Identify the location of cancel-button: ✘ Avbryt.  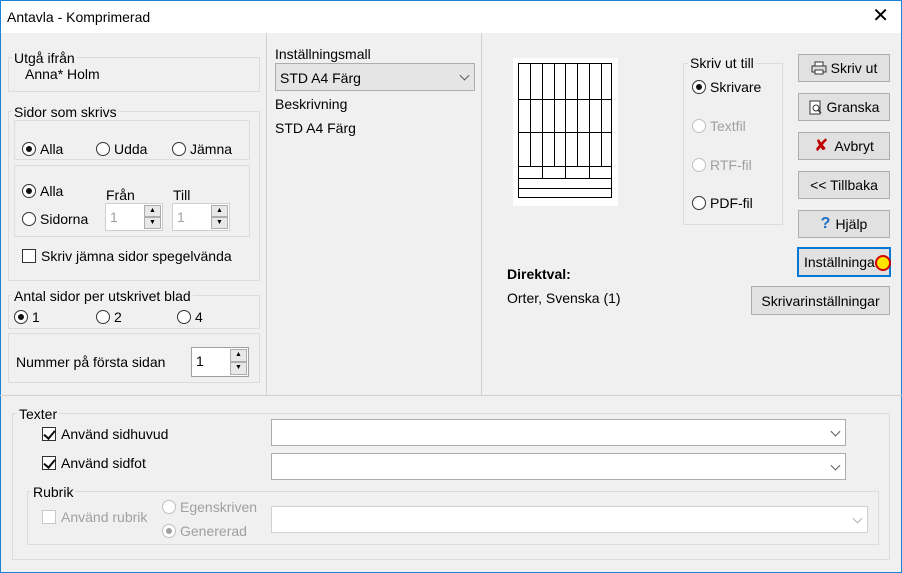
(844, 146).